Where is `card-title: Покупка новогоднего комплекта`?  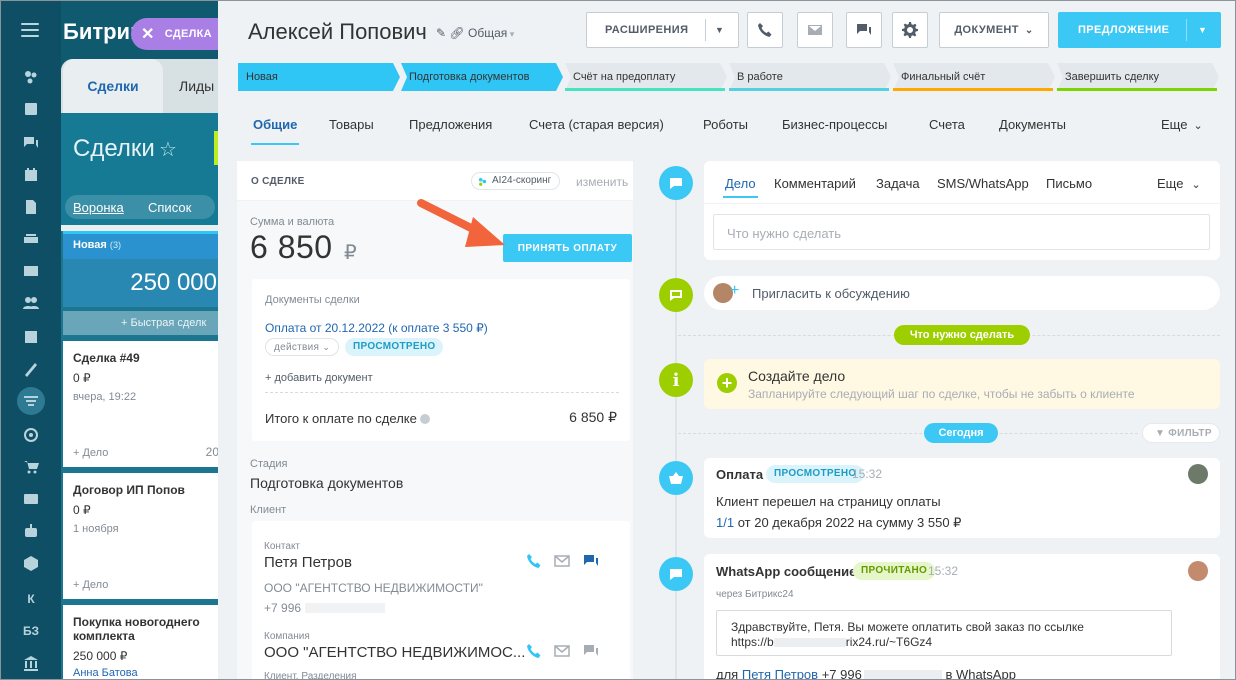 card-title: Покупка новогоднего комплекта is located at coordinates (138, 629).